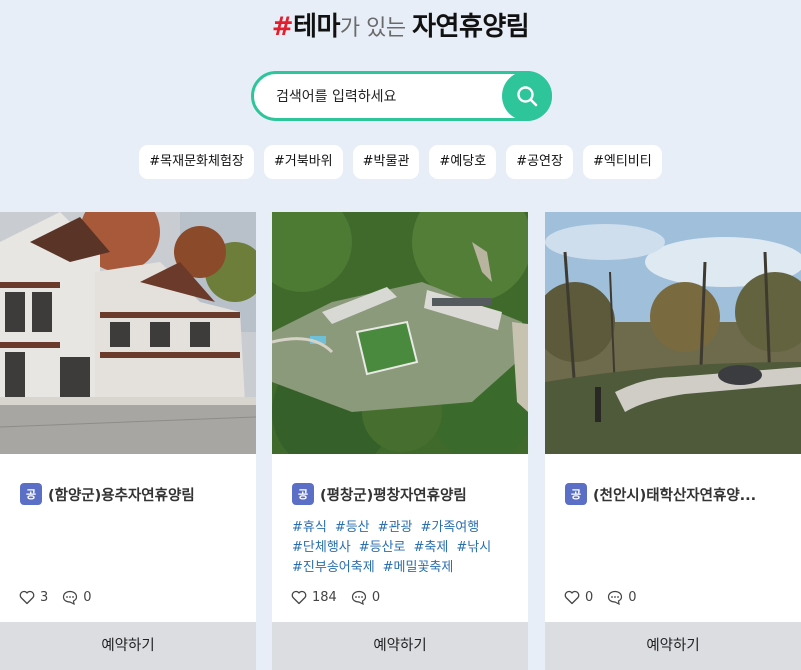 The image size is (801, 670). I want to click on forest-name: (평창군)평창자연휴양림, so click(393, 494).